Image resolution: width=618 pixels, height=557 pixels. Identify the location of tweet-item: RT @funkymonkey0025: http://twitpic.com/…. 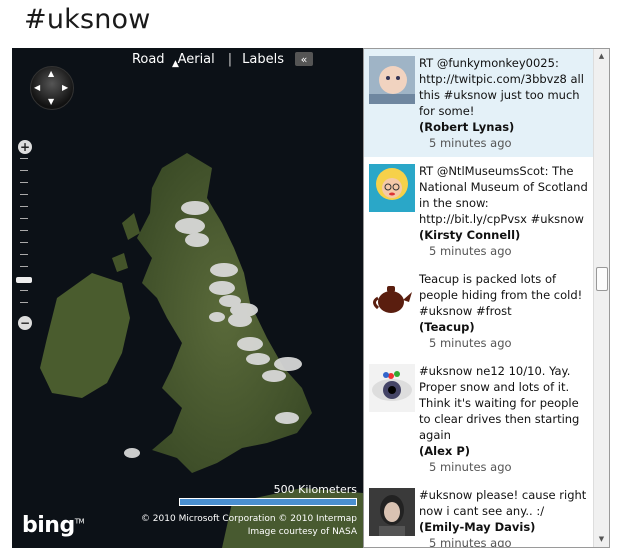
(480, 103).